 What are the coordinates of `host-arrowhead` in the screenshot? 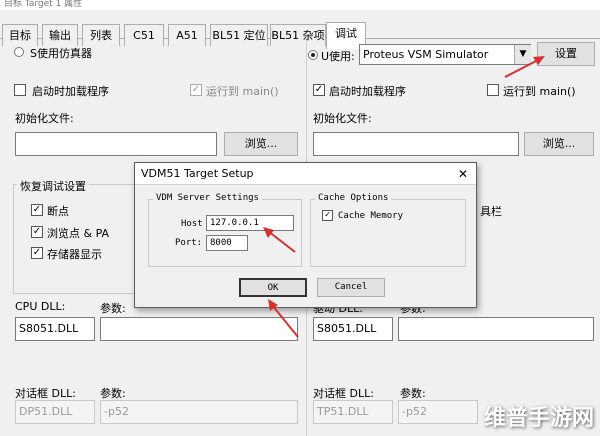 It's located at (268, 232).